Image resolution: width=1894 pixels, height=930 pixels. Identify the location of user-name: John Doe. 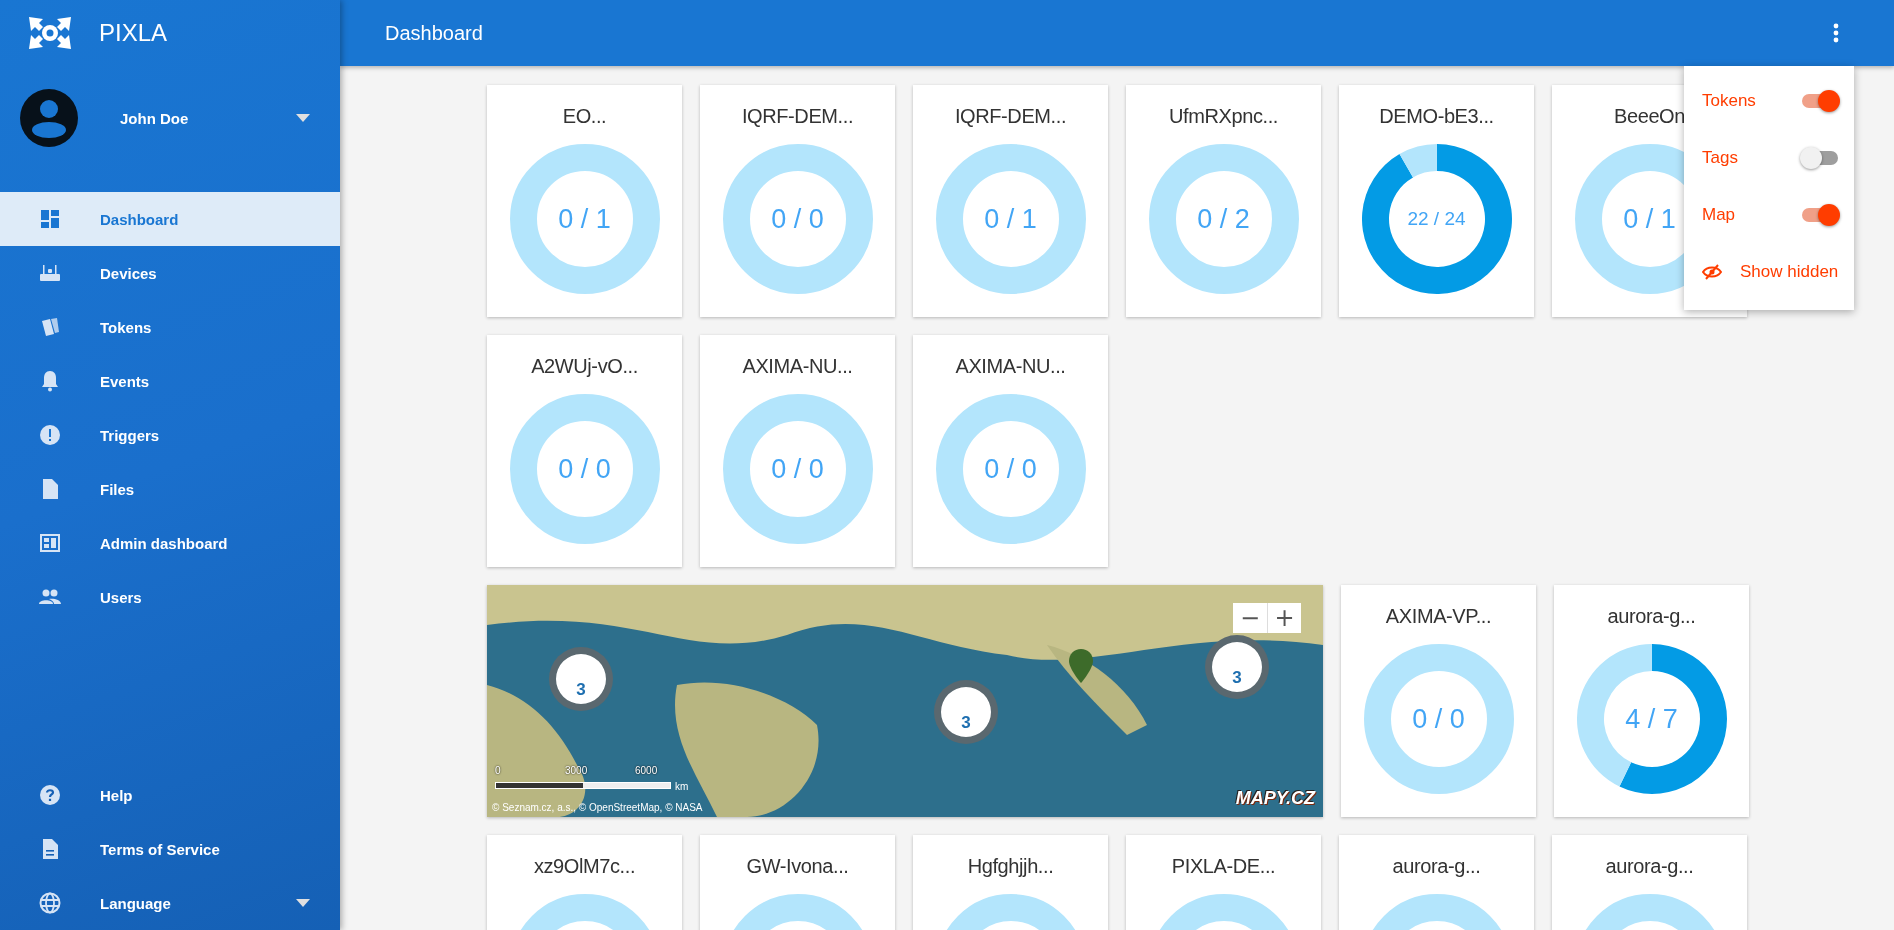
(155, 118).